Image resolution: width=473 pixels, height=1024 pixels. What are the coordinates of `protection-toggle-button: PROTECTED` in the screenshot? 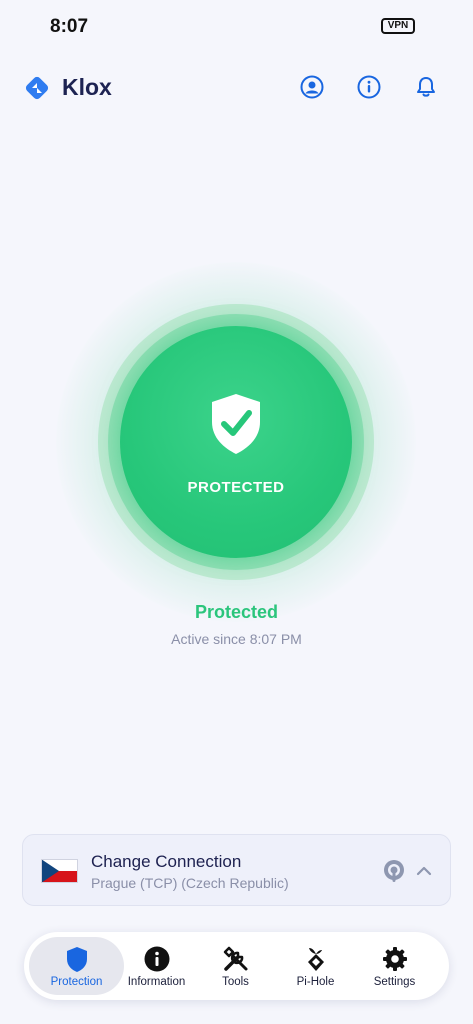 It's located at (236, 442).